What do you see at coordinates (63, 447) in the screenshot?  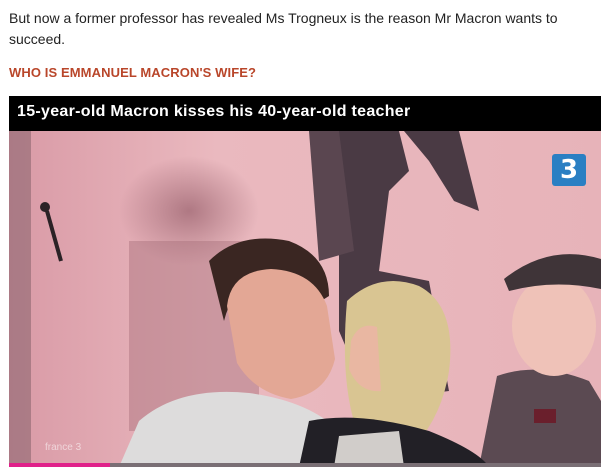 I see `broadcaster-watermark: france 3` at bounding box center [63, 447].